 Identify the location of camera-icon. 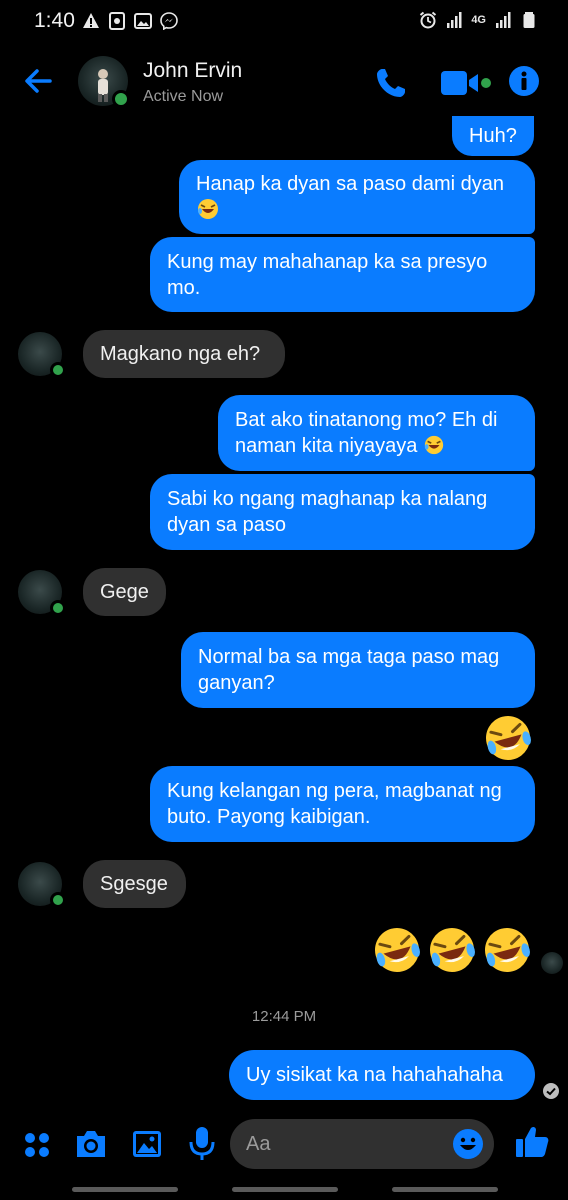
(91, 1144).